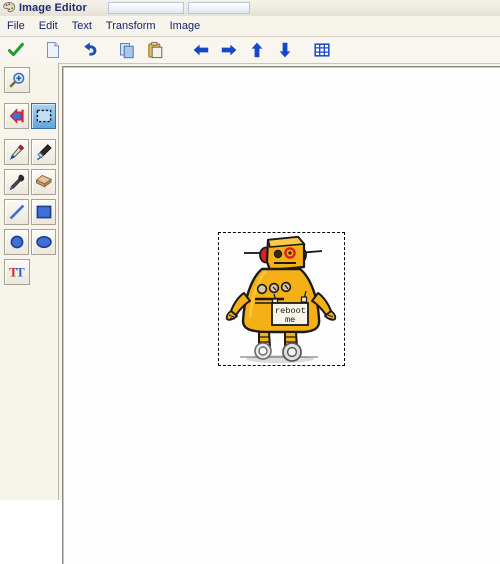 The height and width of the screenshot is (564, 500). Describe the element at coordinates (146, 8) in the screenshot. I see `titlebar-decoration-left` at that location.